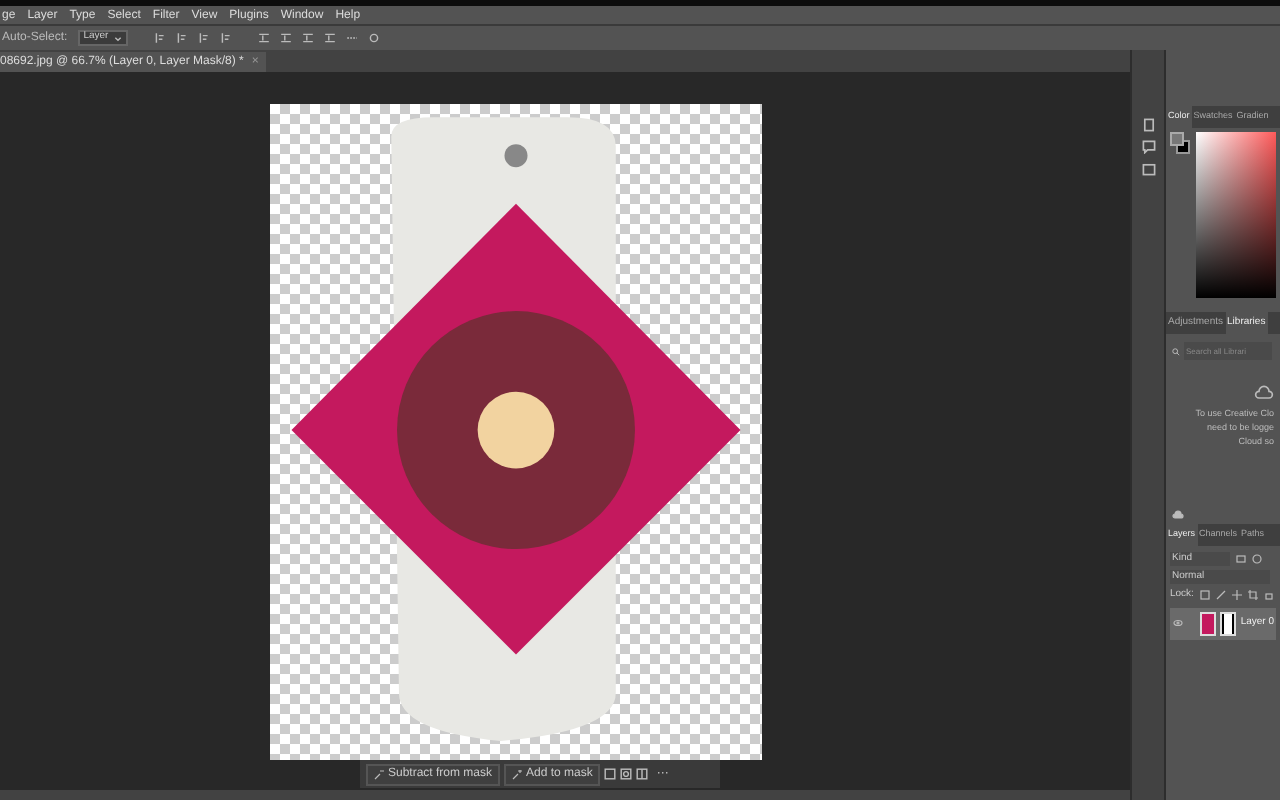  Describe the element at coordinates (1228, 623) in the screenshot. I see `mask-thumbnail` at that location.